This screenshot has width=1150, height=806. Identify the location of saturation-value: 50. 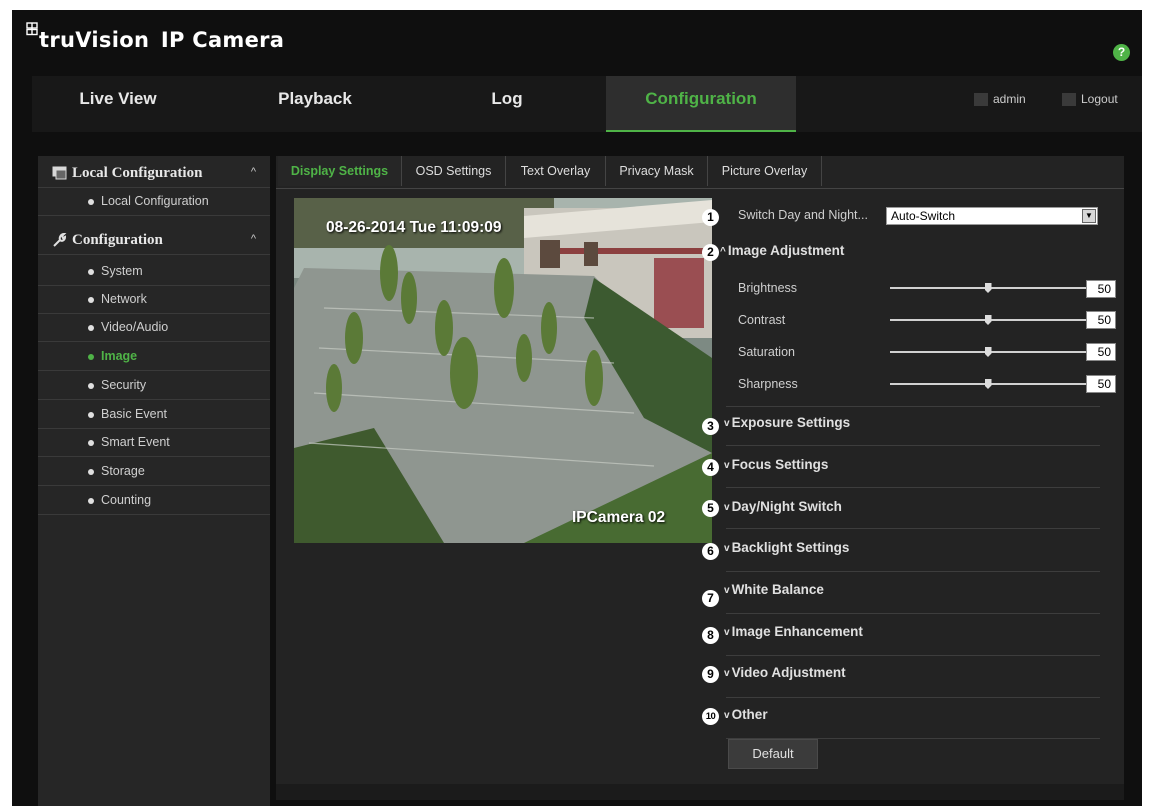
(1101, 352).